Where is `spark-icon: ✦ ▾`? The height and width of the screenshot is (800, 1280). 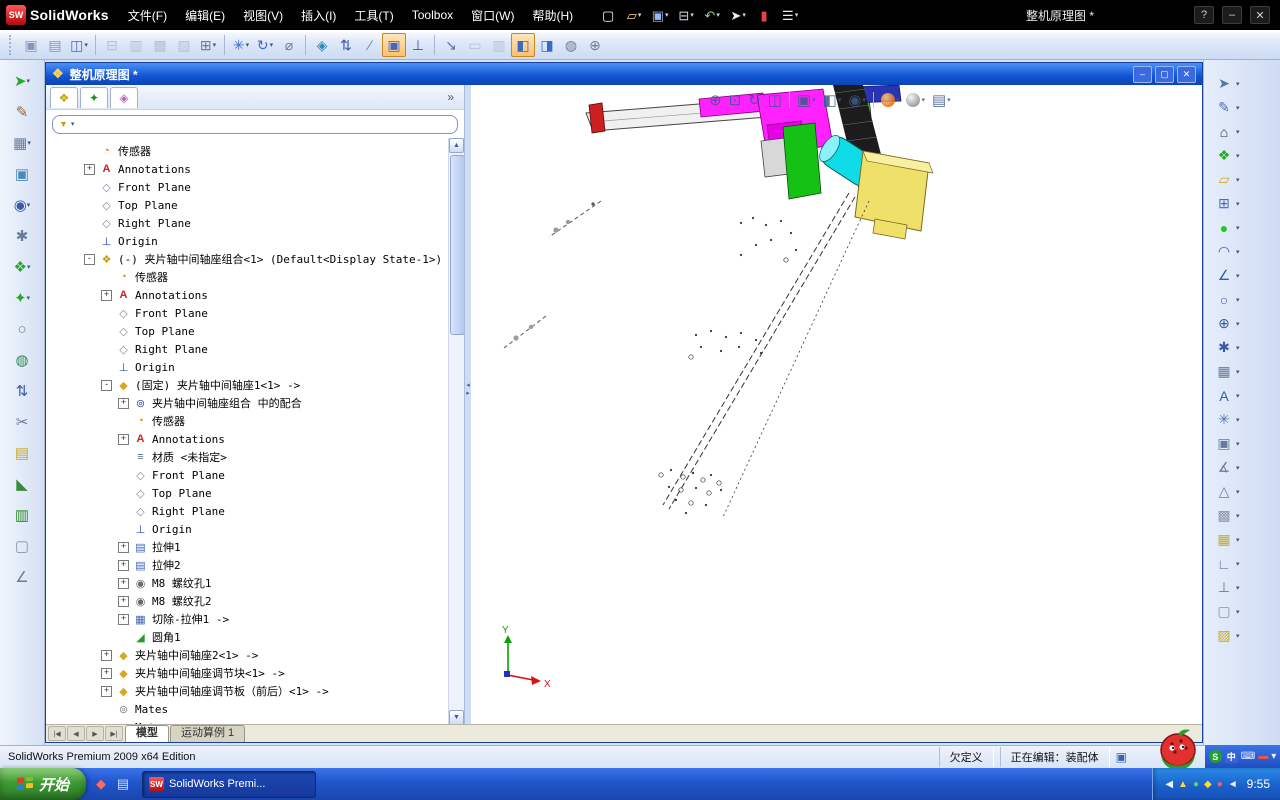 spark-icon: ✦ ▾ is located at coordinates (22, 298).